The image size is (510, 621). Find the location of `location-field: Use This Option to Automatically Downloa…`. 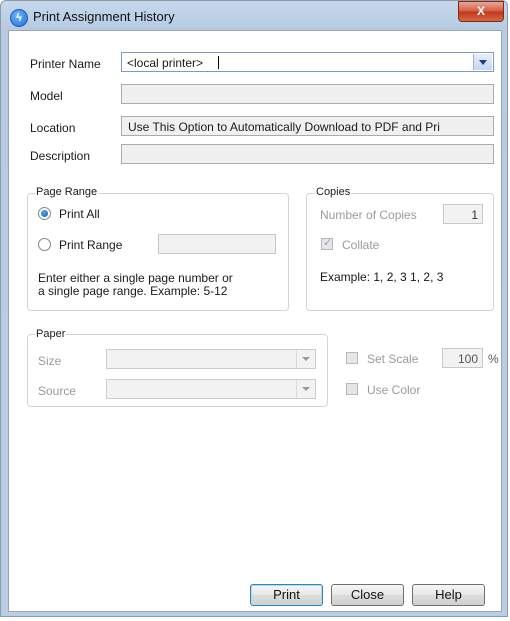

location-field: Use This Option to Automatically Downloa… is located at coordinates (307, 126).